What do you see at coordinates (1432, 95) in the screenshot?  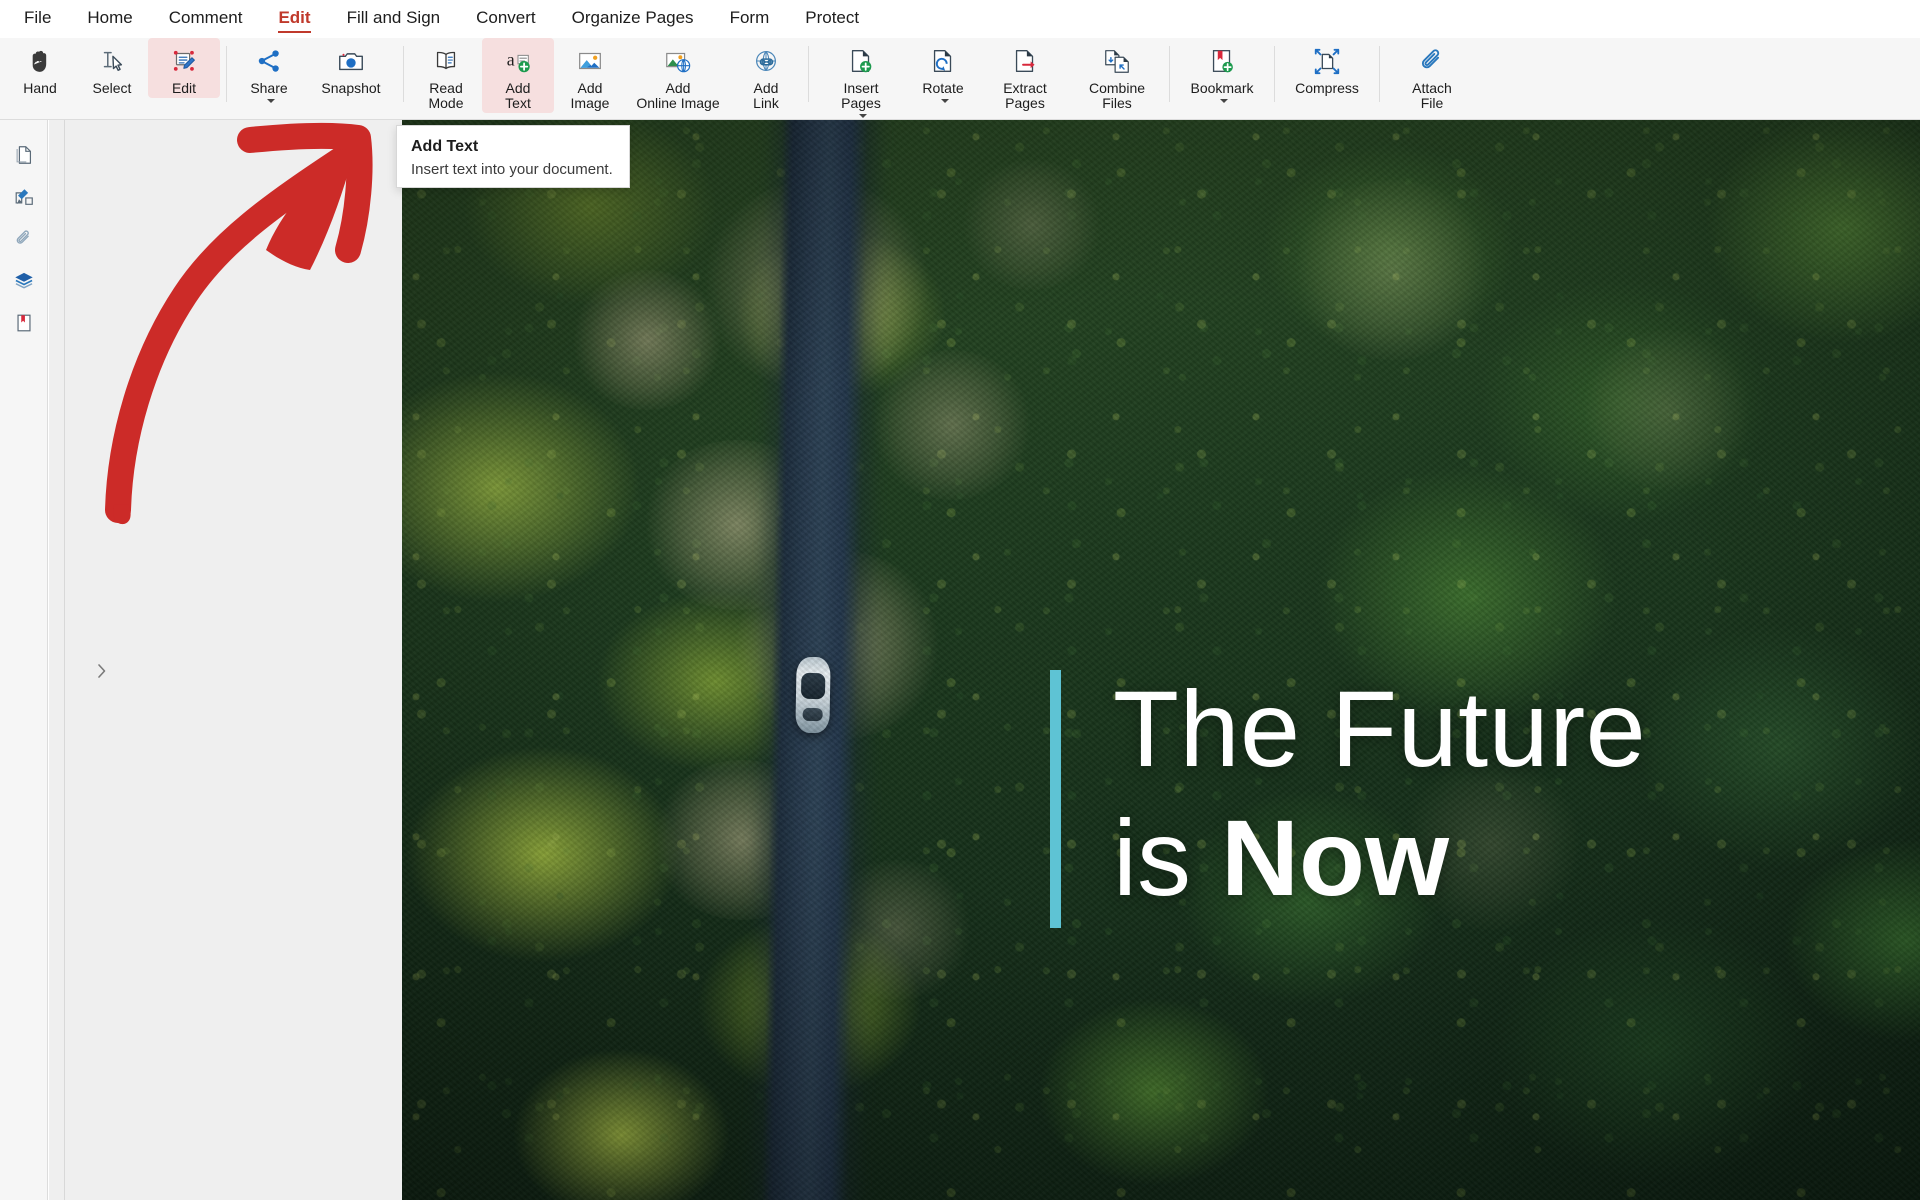 I see `attach-file-label: Attach File` at bounding box center [1432, 95].